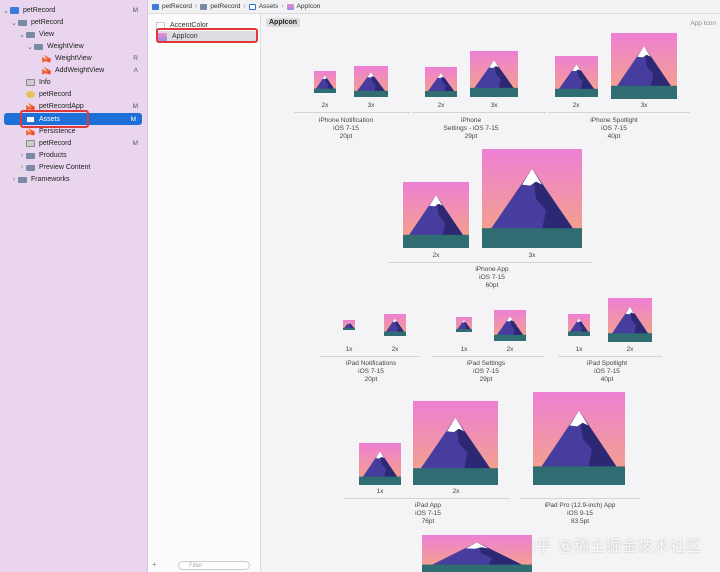 This screenshot has width=720, height=572. Describe the element at coordinates (346, 120) in the screenshot. I see `icon-group-label-line: iPhone Notification` at that location.